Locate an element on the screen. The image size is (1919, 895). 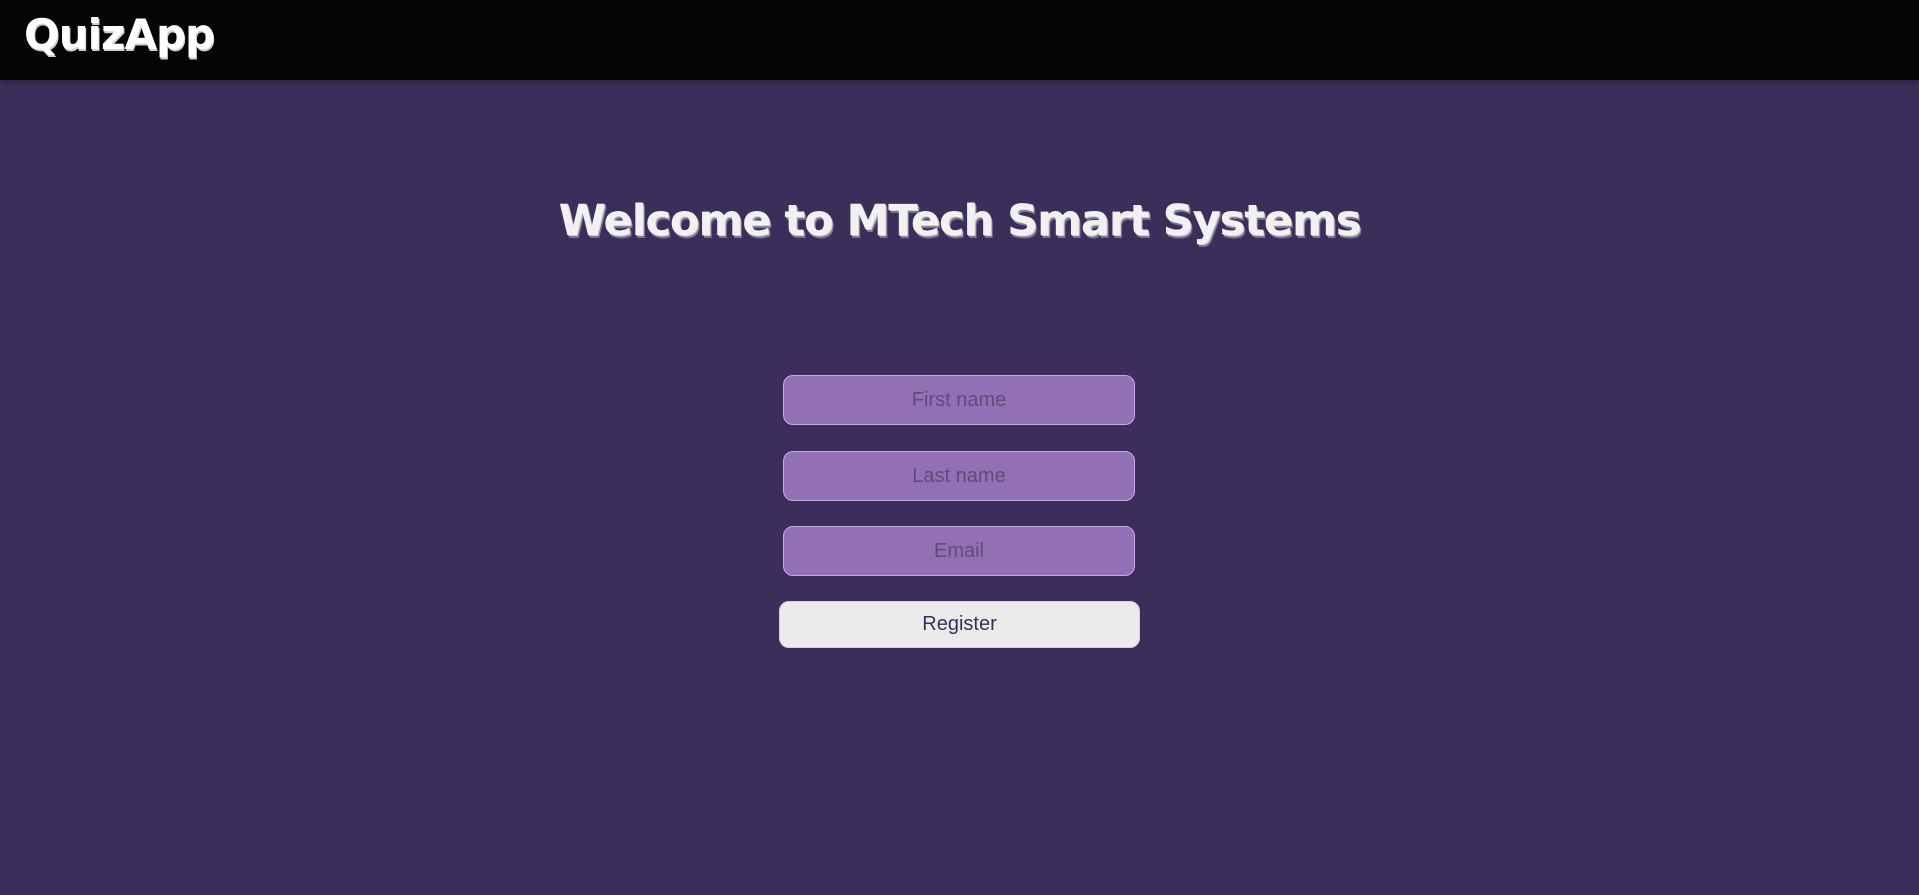
top-navbar: QuizApp is located at coordinates (959, 40).